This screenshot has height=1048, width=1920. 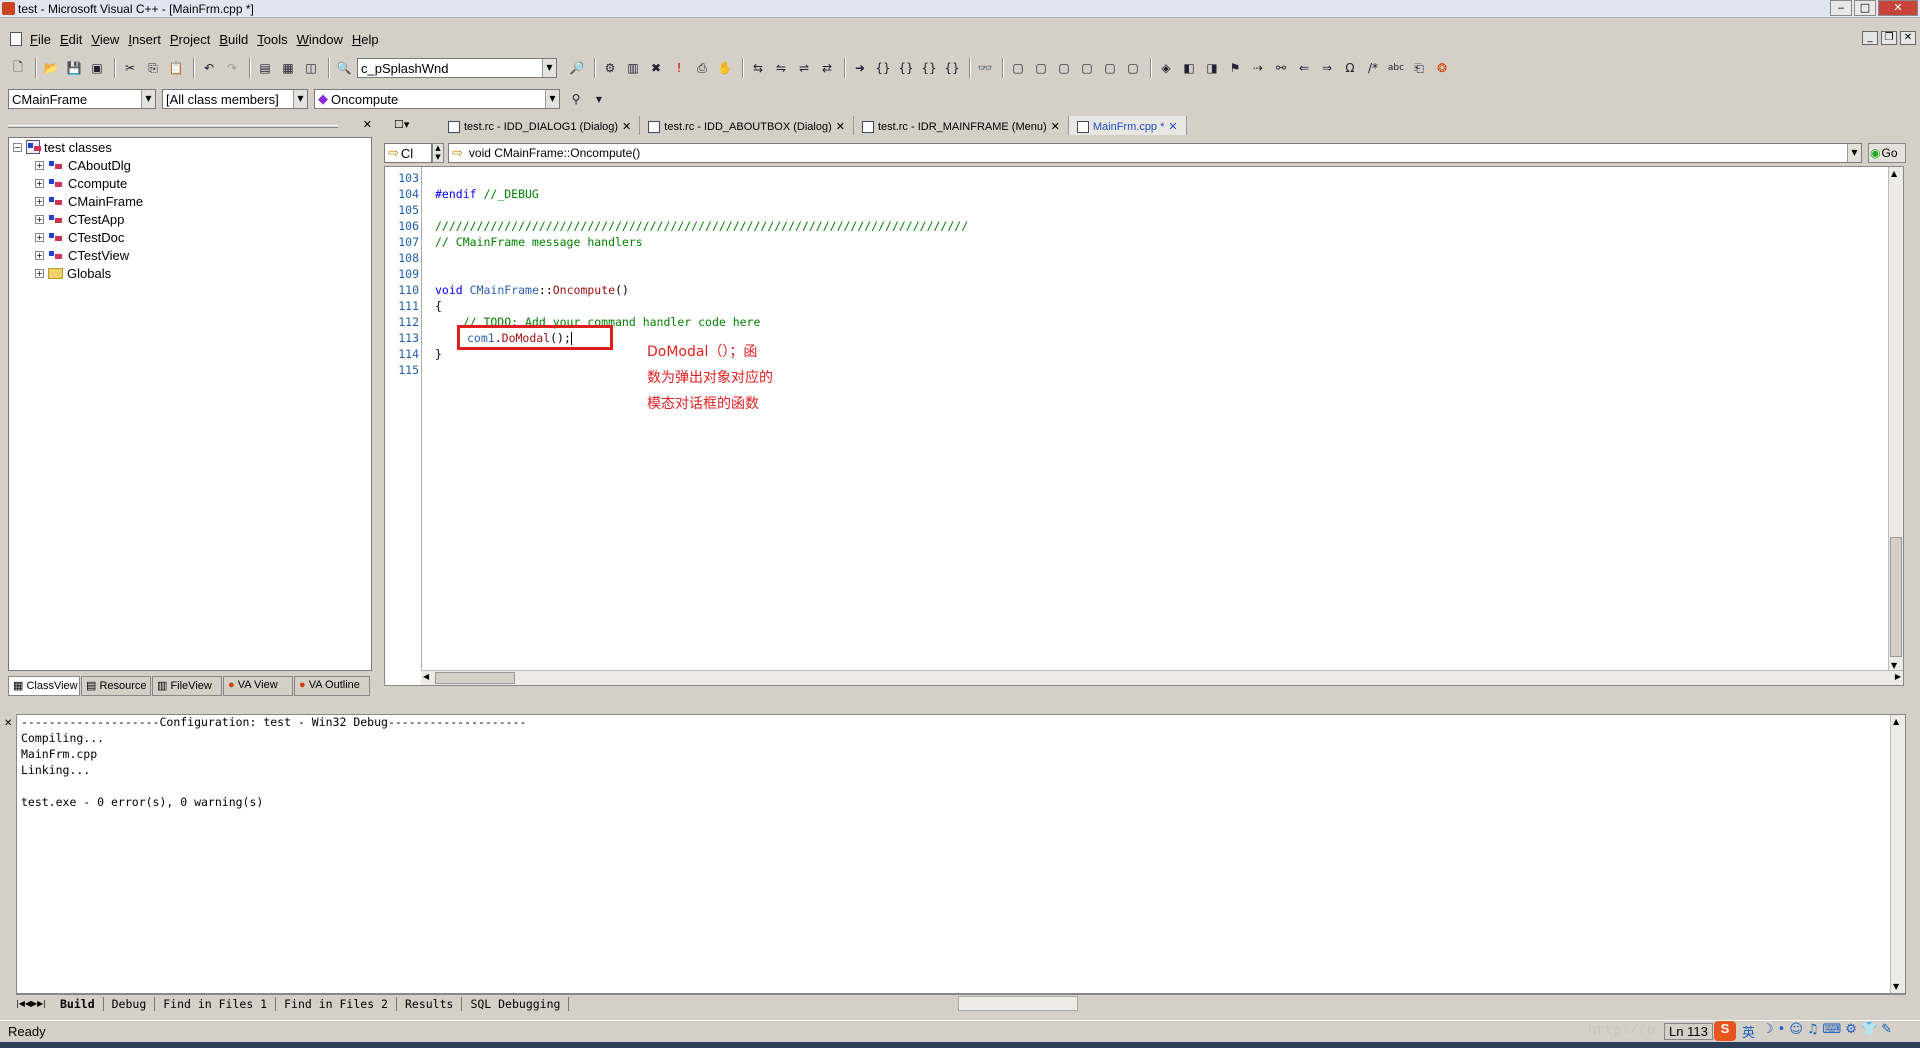 What do you see at coordinates (1396, 68) in the screenshot?
I see `spell-check-icon: abc` at bounding box center [1396, 68].